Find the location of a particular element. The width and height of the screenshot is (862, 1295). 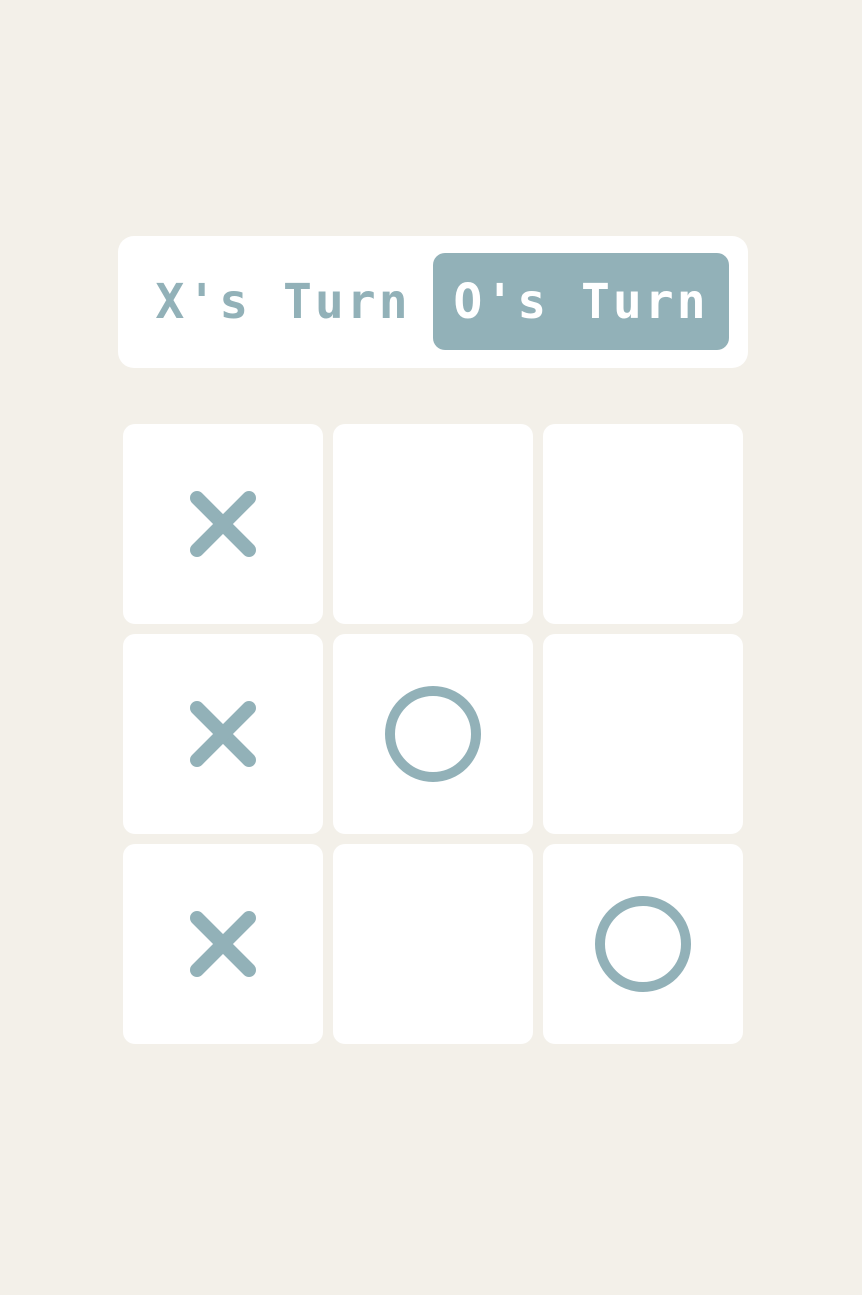

turn-indicator: X's Turn O's Turn is located at coordinates (433, 302).